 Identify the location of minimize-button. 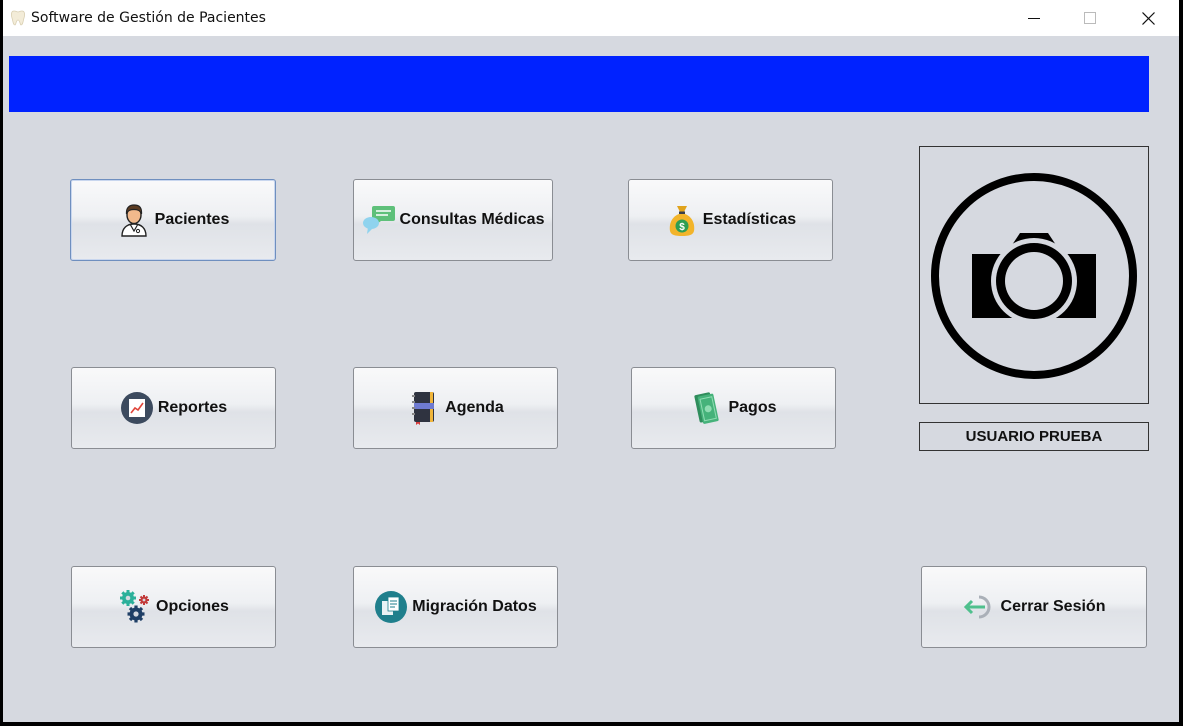
(1034, 18).